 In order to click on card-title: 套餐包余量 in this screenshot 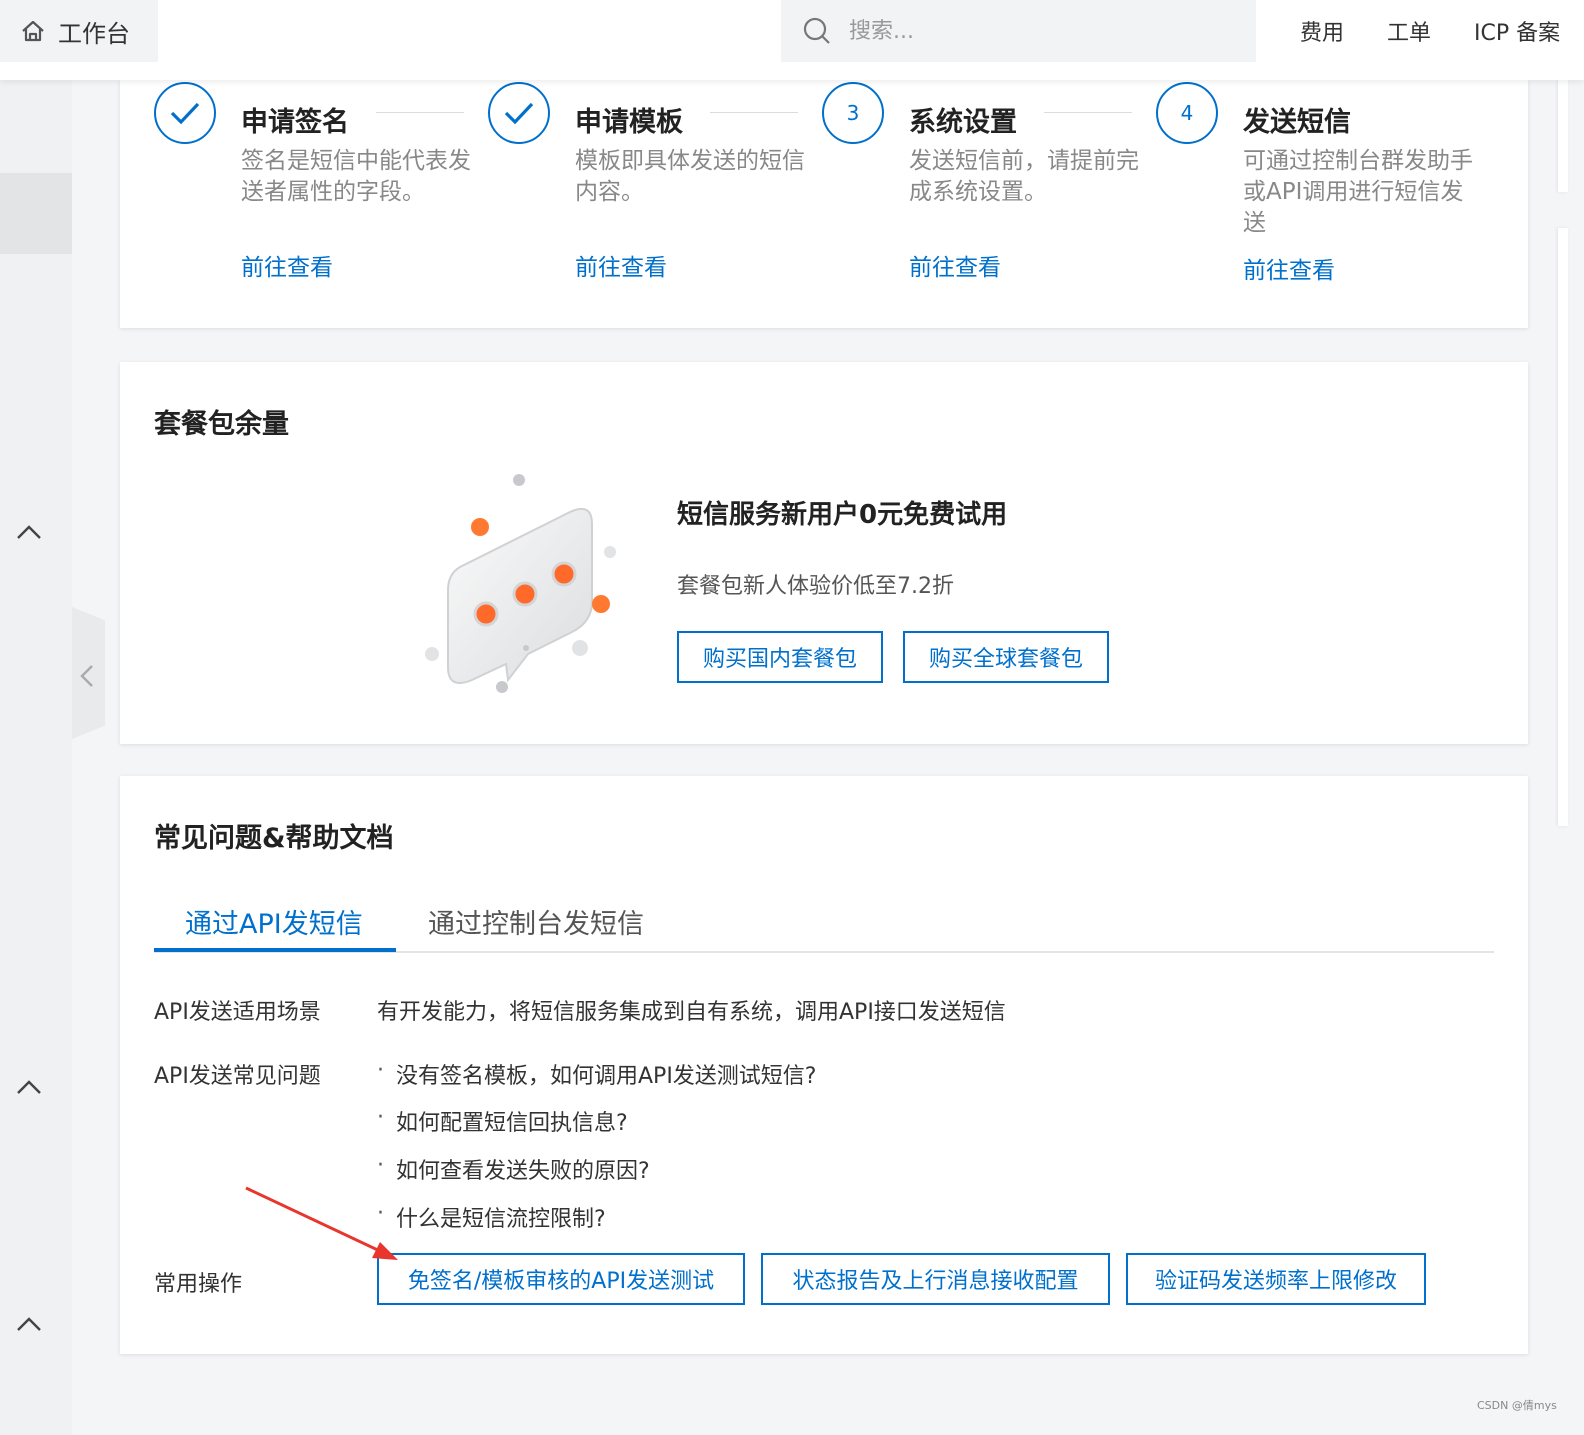, I will do `click(221, 424)`.